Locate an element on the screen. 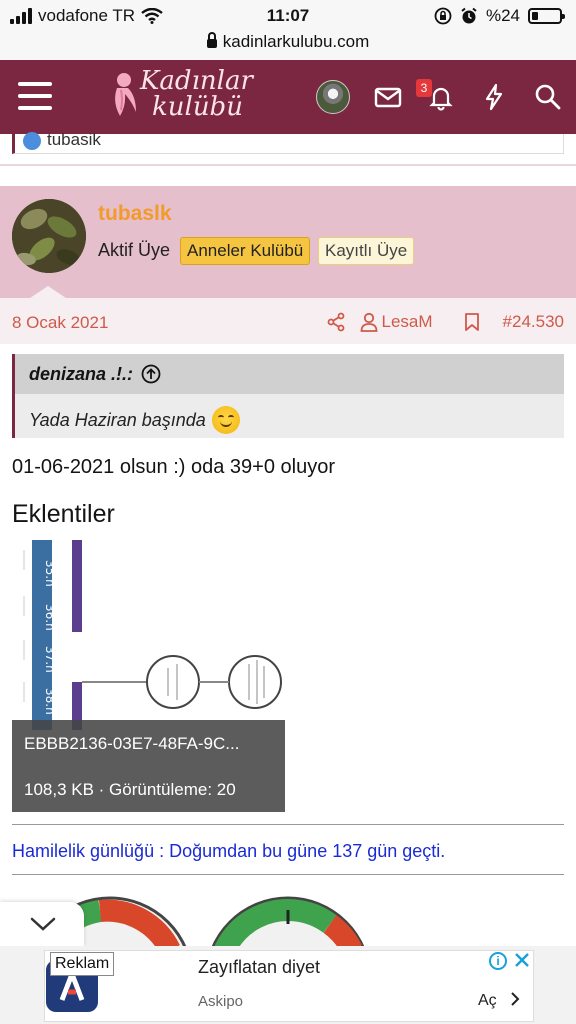 The image size is (576, 1024). post-liked-by: LesaM is located at coordinates (396, 322).